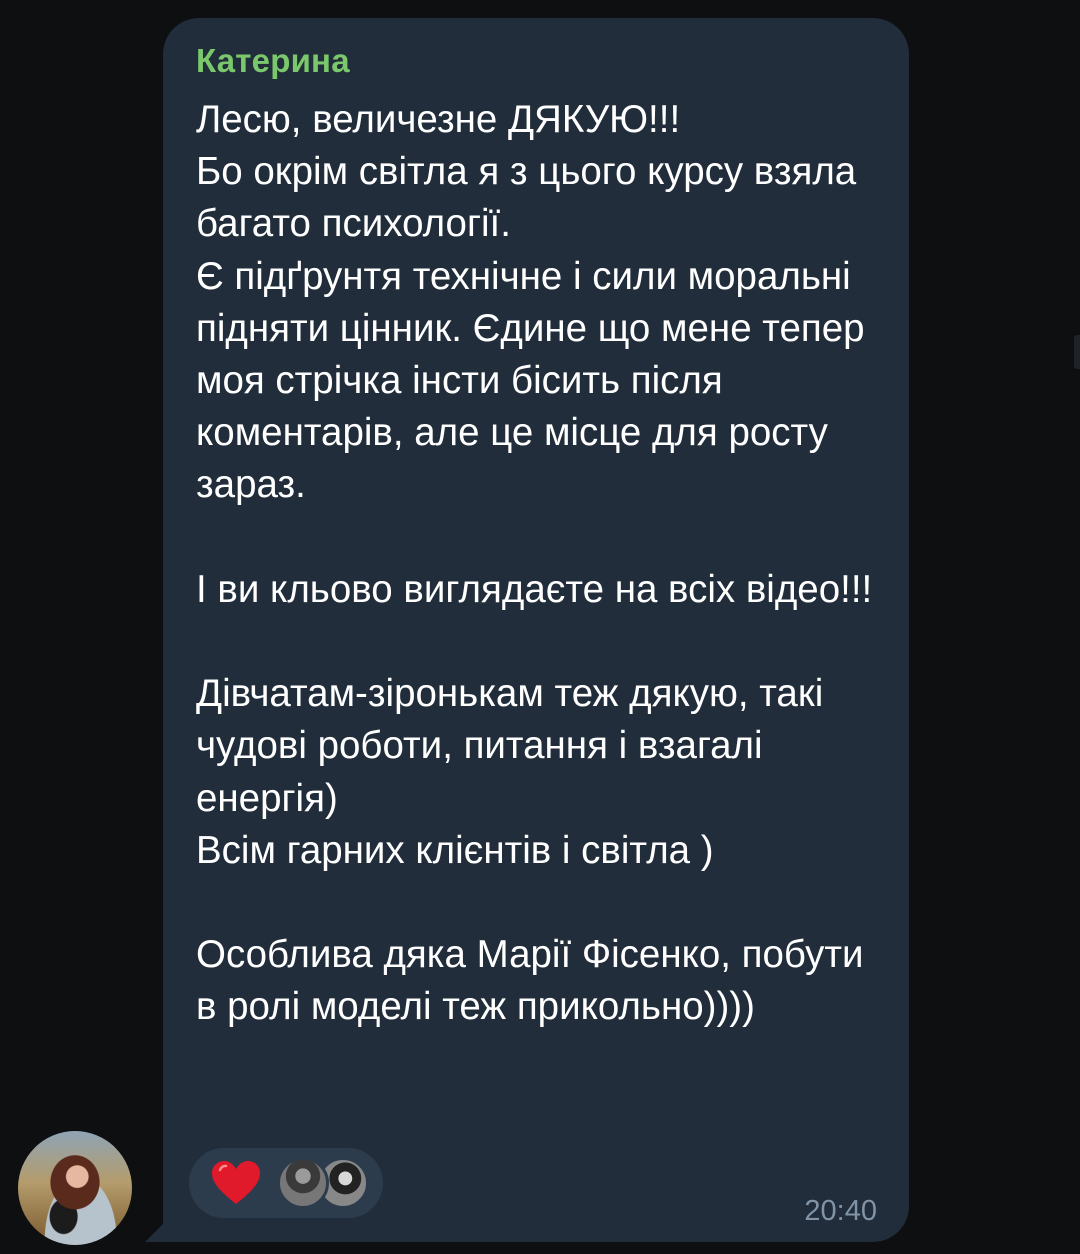 This screenshot has height=1254, width=1080. Describe the element at coordinates (303, 1183) in the screenshot. I see `reactor-avatar` at that location.